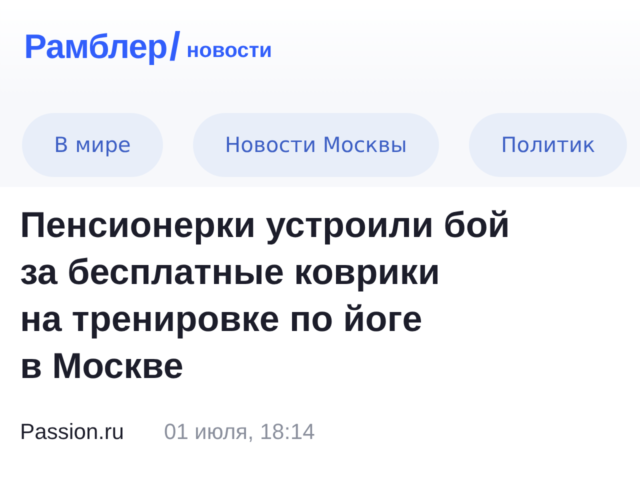  What do you see at coordinates (315, 145) in the screenshot?
I see `category-tab: Новости Москвы` at bounding box center [315, 145].